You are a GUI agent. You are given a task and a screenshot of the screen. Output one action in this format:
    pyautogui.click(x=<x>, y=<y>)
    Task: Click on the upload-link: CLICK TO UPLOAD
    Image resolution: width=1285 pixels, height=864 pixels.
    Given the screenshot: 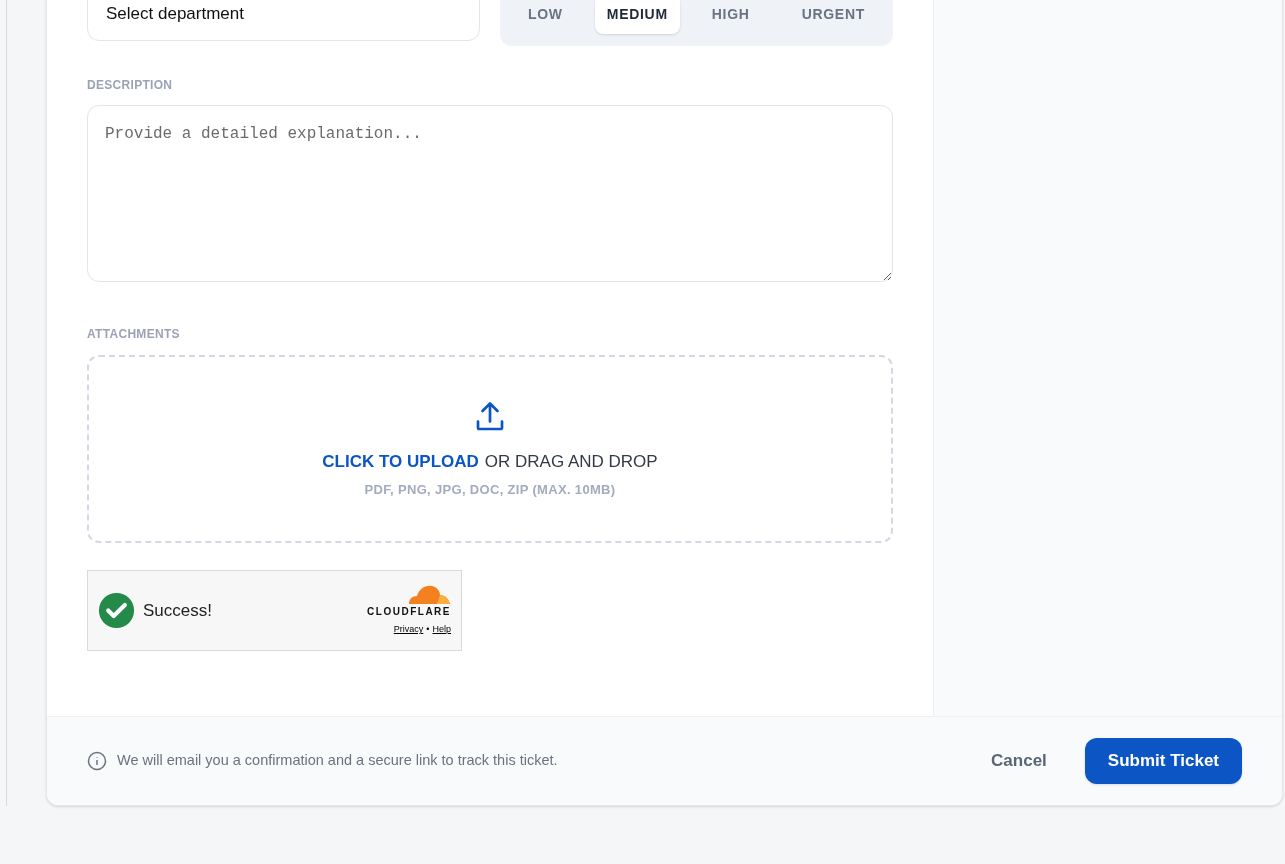 What is the action you would take?
    pyautogui.click(x=400, y=461)
    